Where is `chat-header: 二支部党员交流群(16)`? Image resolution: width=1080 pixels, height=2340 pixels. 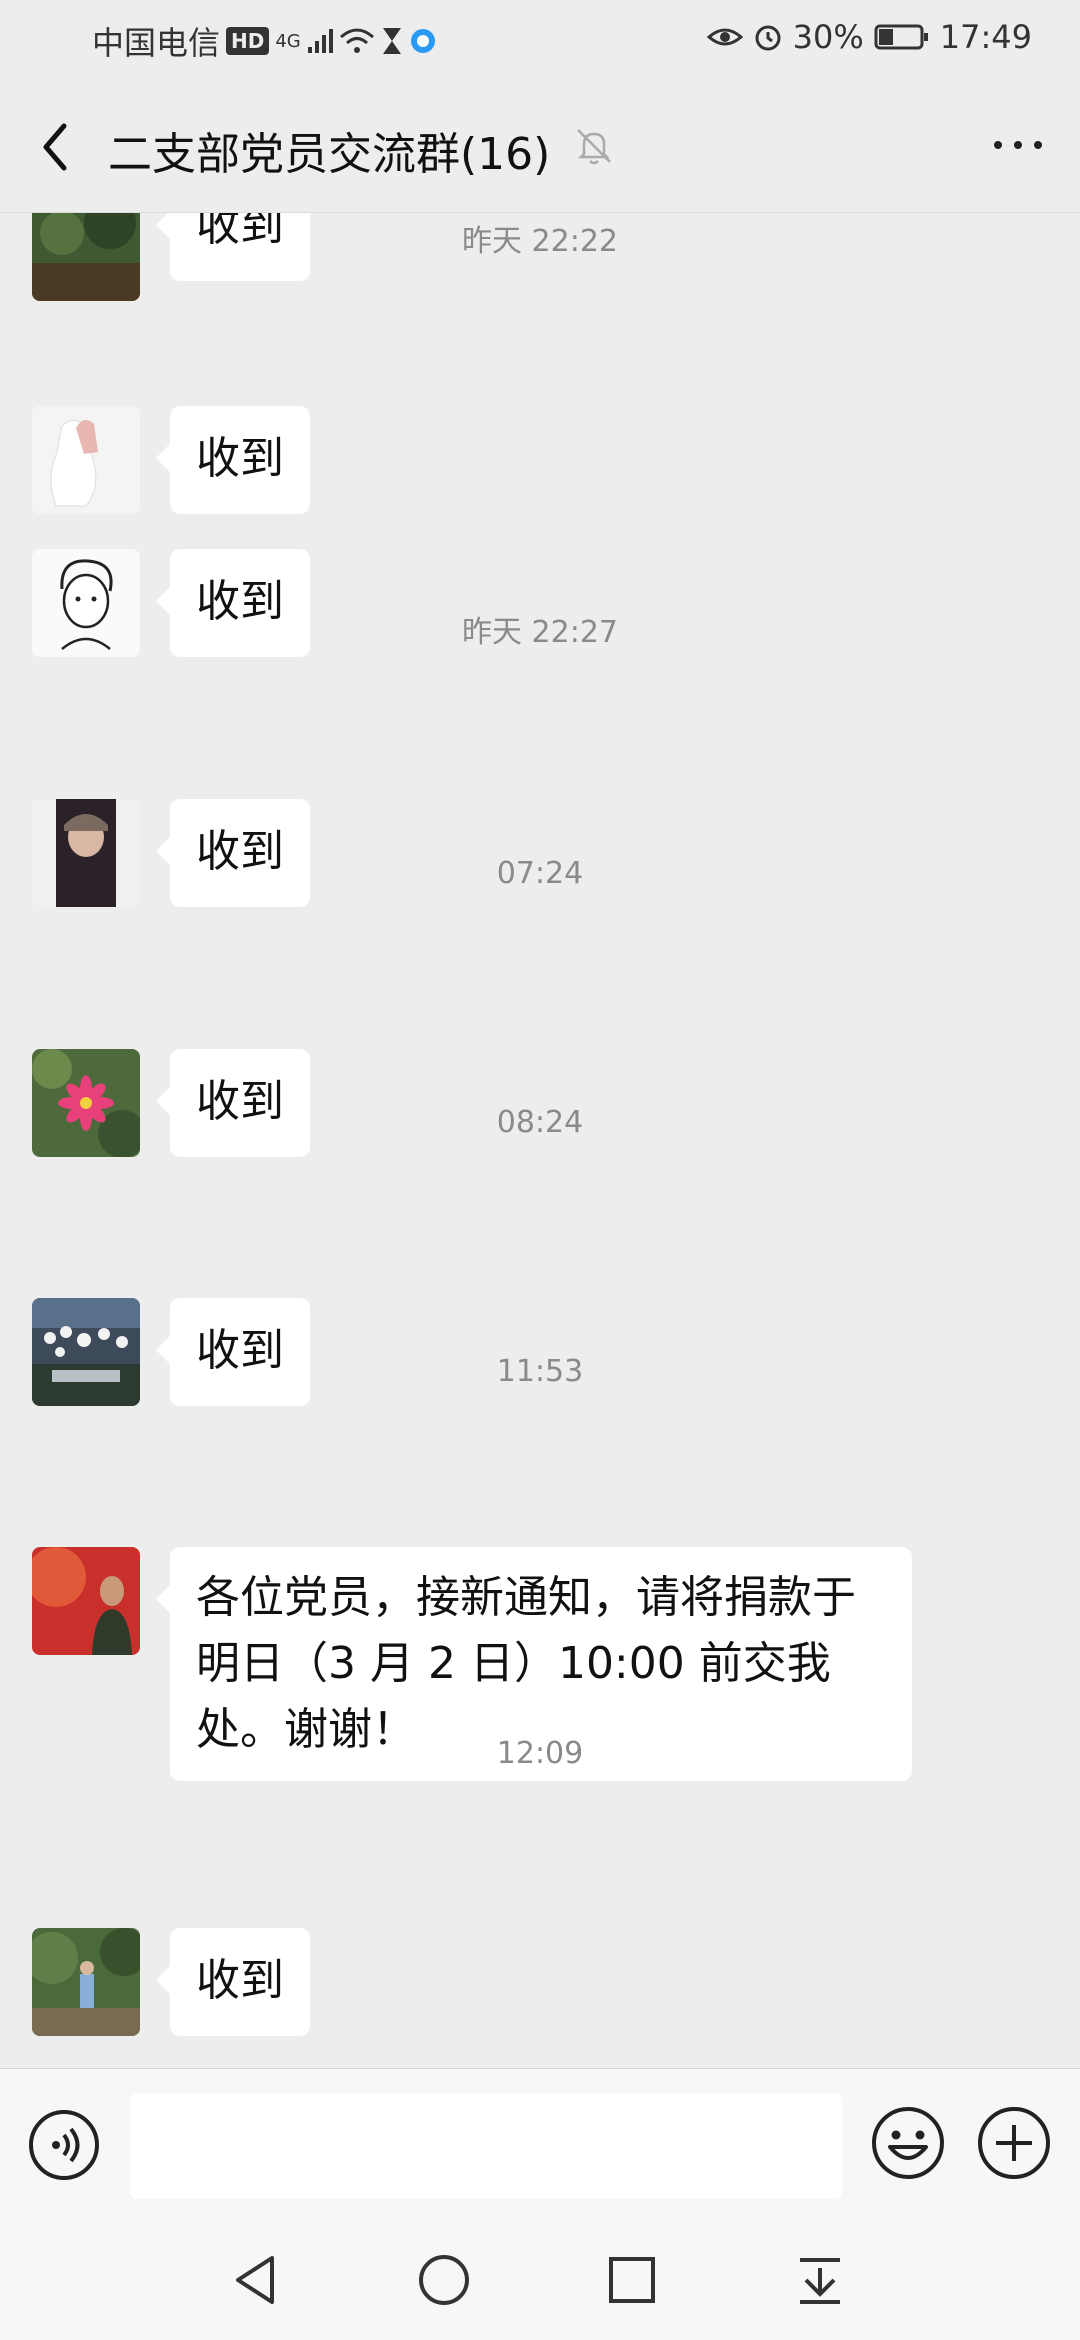
chat-header: 二支部党员交流群(16) is located at coordinates (540, 146).